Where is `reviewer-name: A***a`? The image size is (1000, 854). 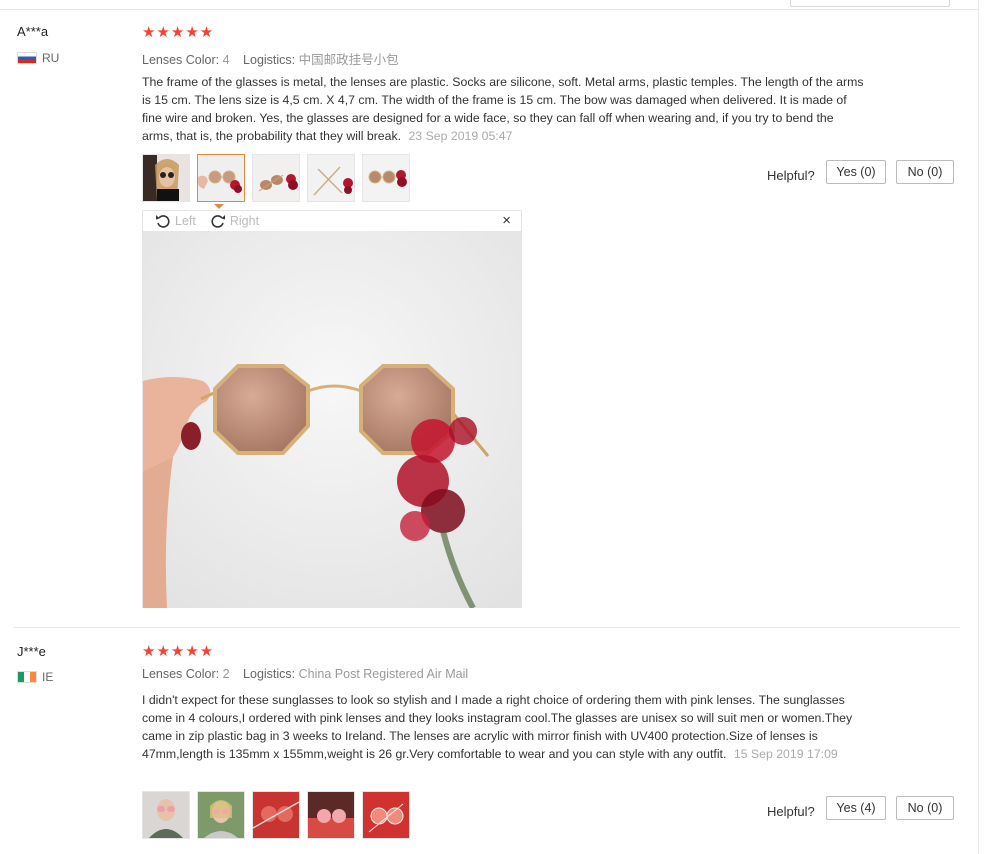
reviewer-name: A***a is located at coordinates (33, 31).